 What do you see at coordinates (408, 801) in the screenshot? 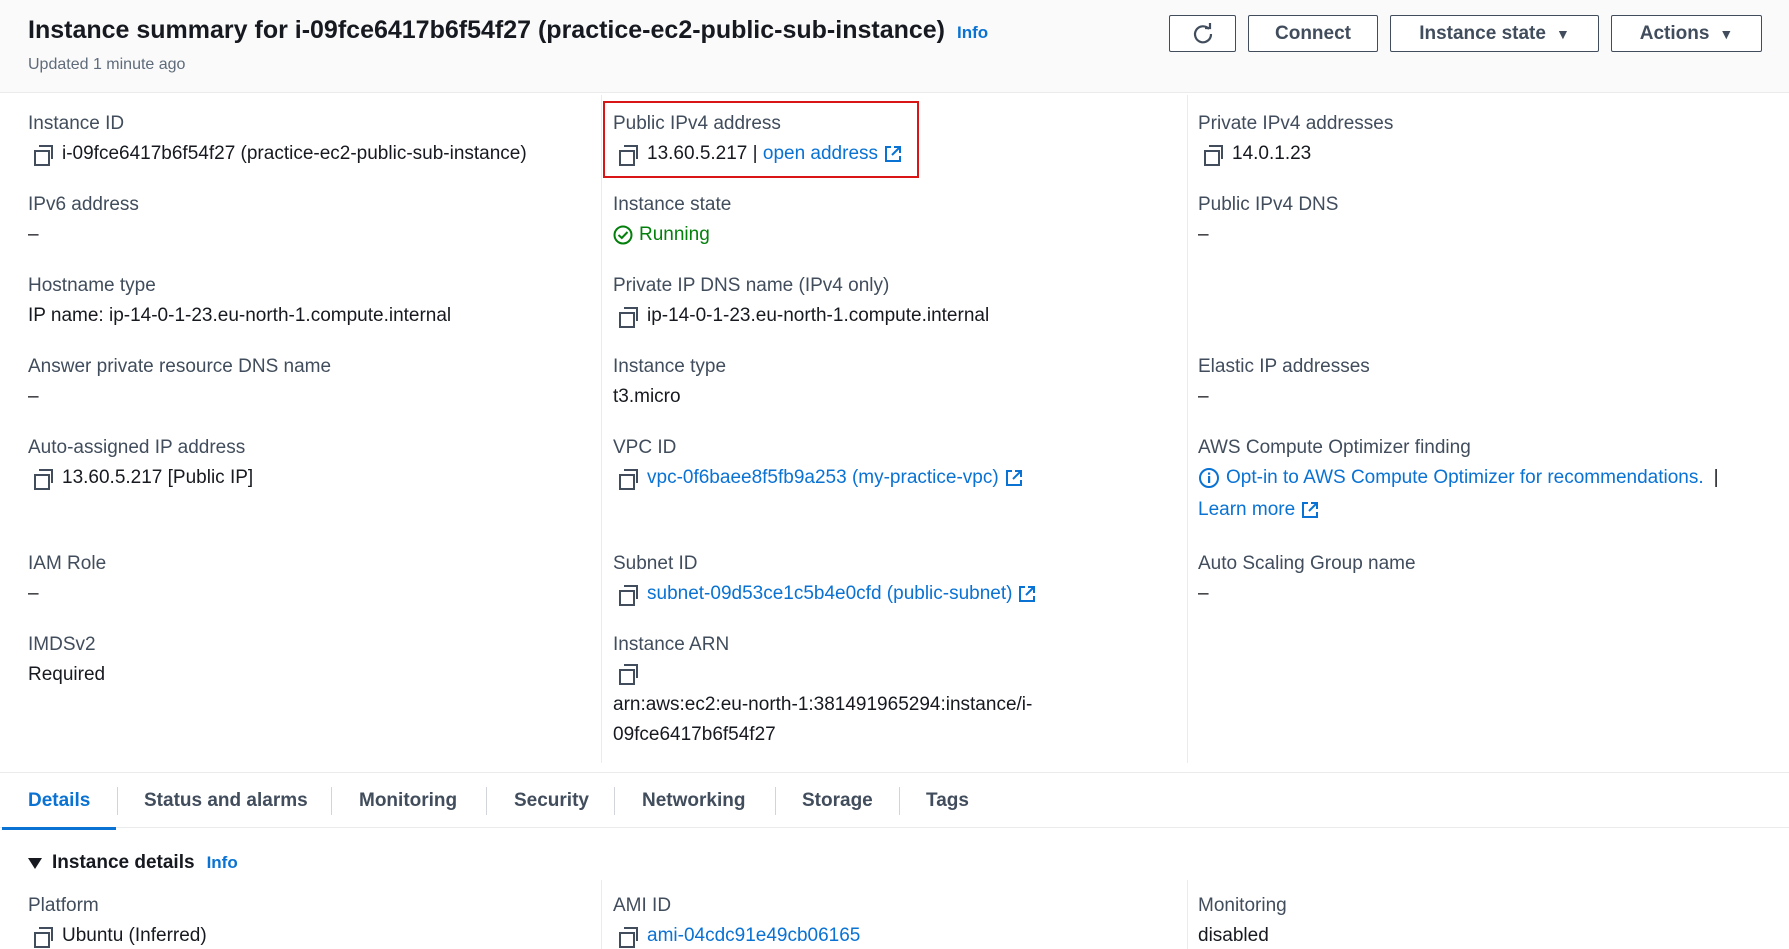
I see `tab-monitoring: Monitoring` at bounding box center [408, 801].